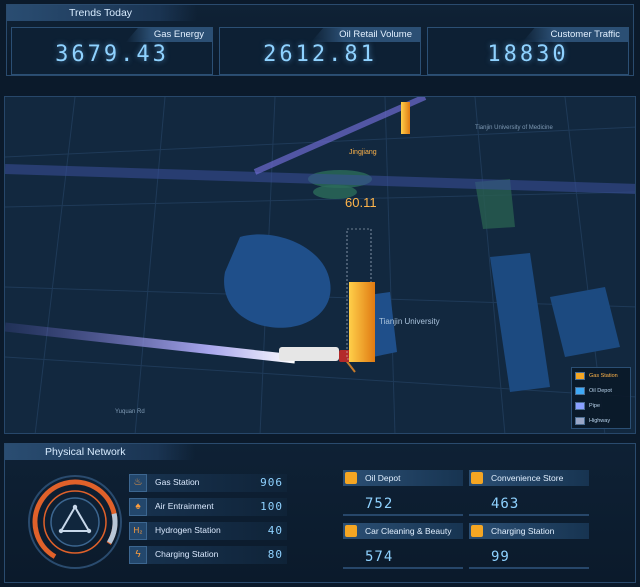 The height and width of the screenshot is (587, 640). I want to click on road-label: Yuquan Rd, so click(130, 412).